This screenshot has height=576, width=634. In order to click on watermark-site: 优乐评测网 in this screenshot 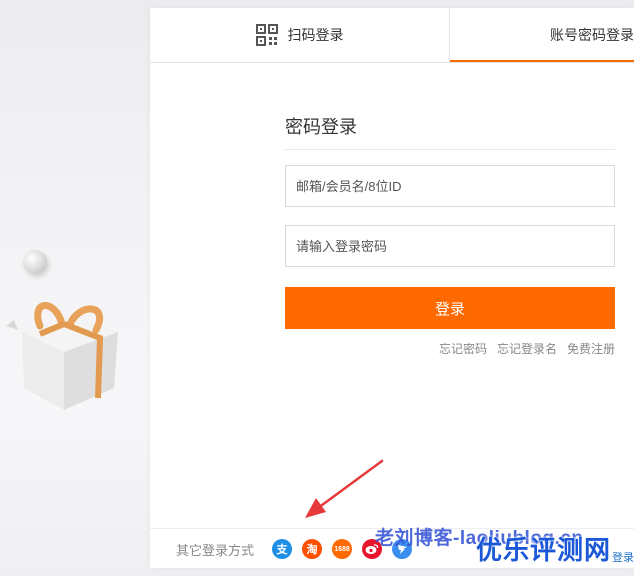, I will do `click(544, 550)`.